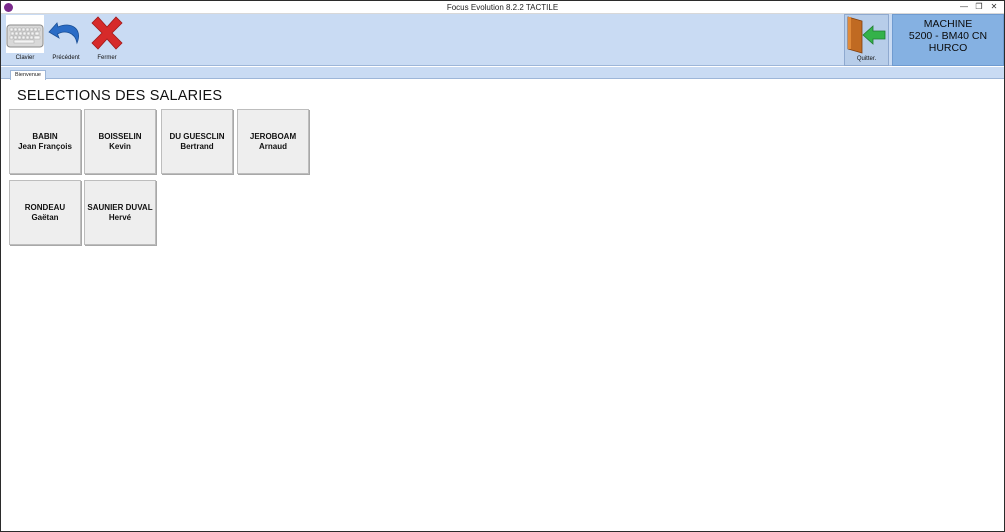  Describe the element at coordinates (45, 146) in the screenshot. I see `employee-first-name: Jean François` at that location.